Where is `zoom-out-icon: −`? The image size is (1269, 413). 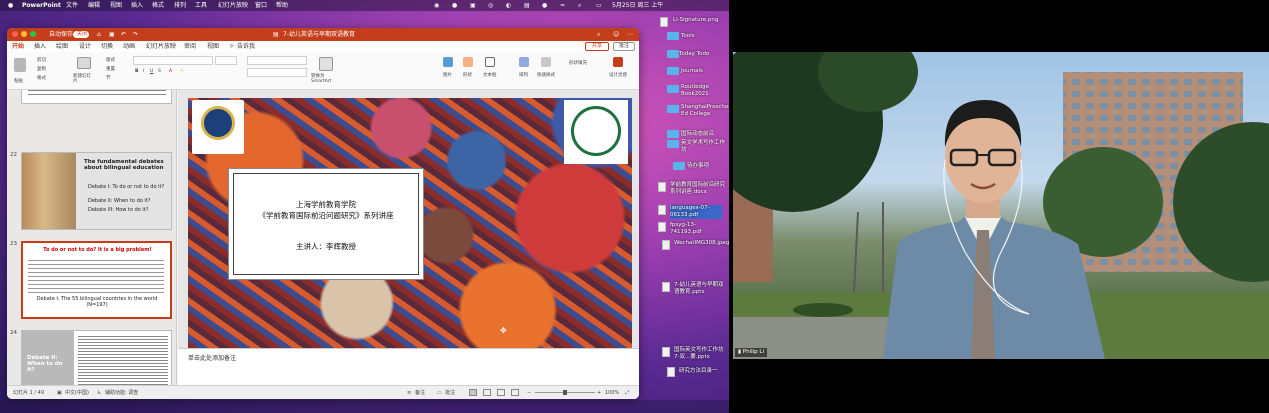
zoom-out-icon: − is located at coordinates (529, 392).